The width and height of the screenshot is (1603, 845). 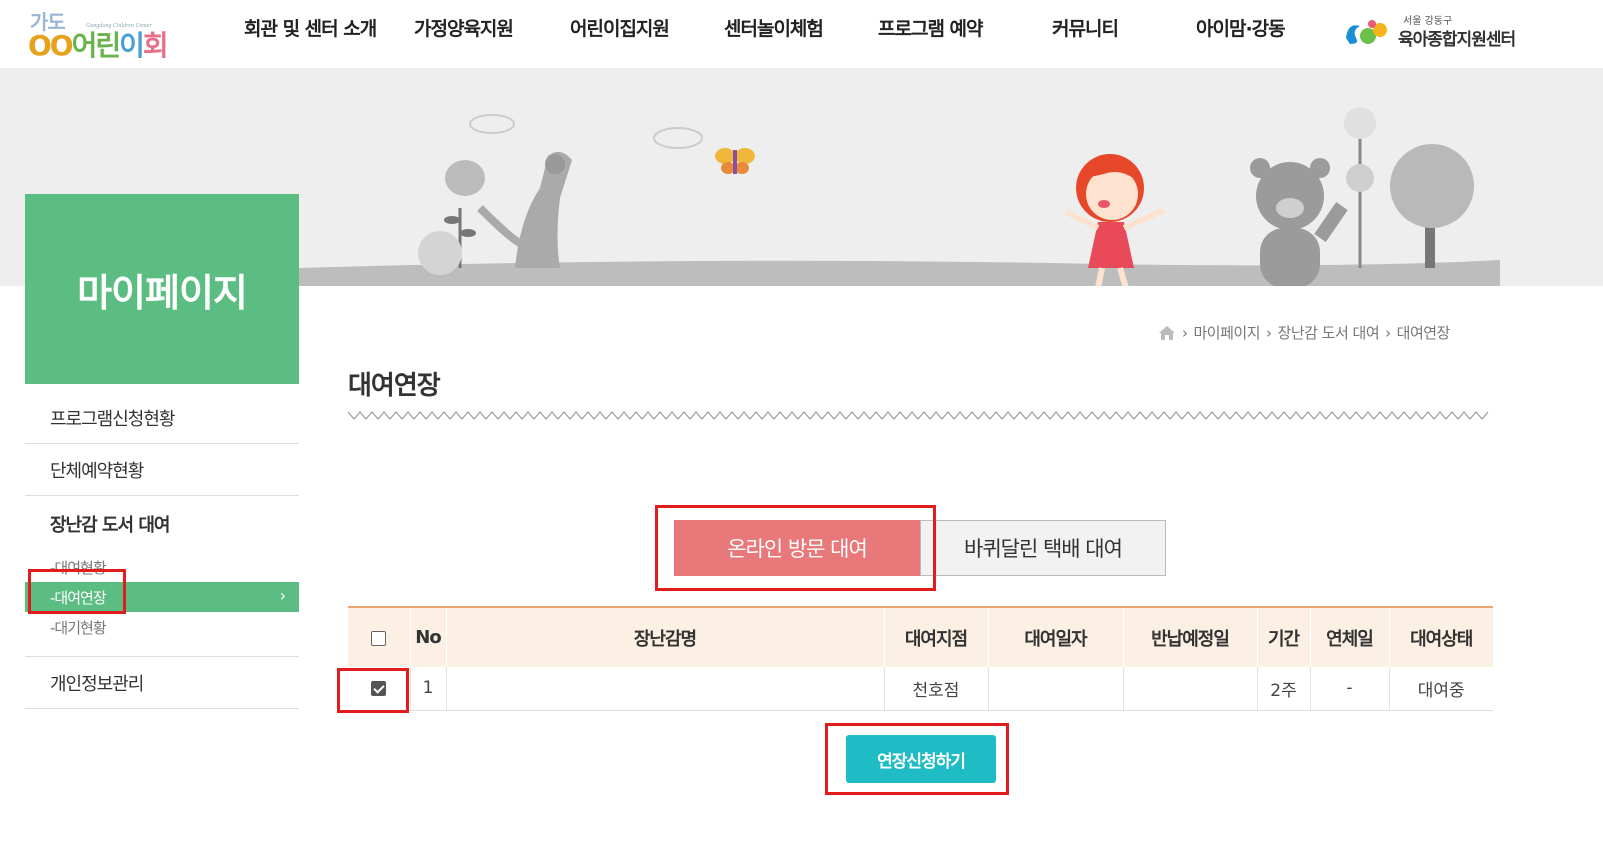 What do you see at coordinates (1190, 689) in the screenshot?
I see `cell-return-date` at bounding box center [1190, 689].